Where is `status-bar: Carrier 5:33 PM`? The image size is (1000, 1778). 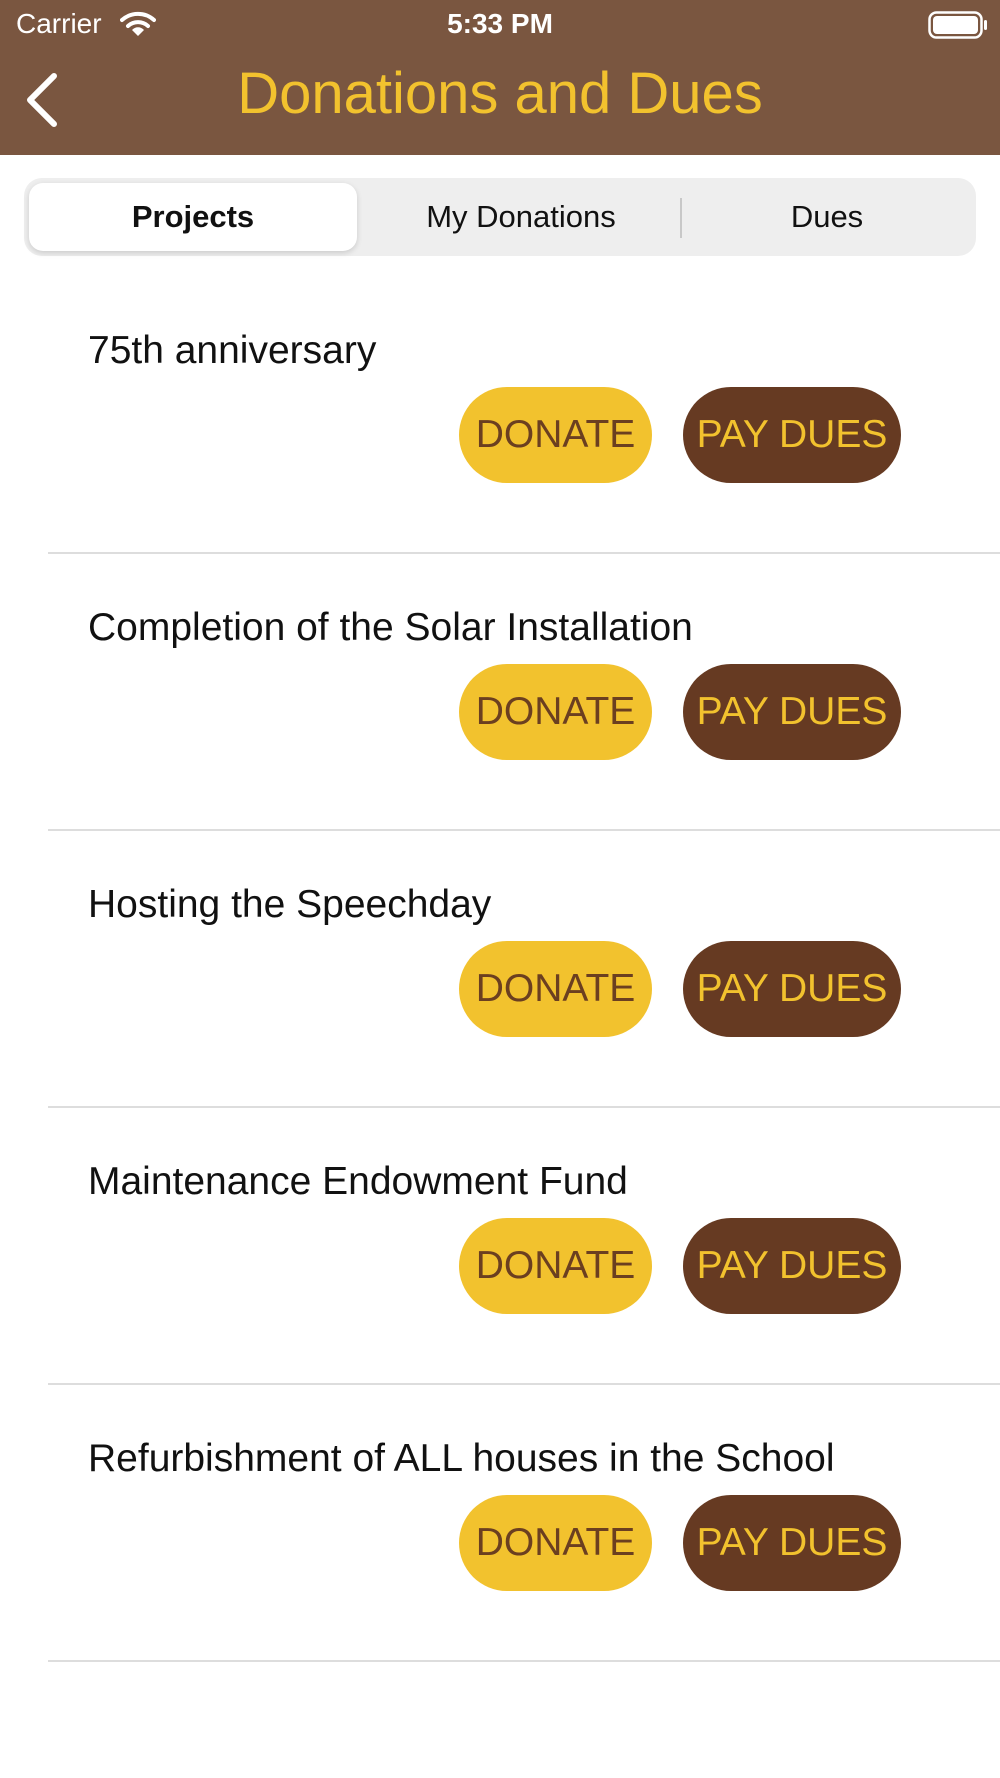
status-bar: Carrier 5:33 PM is located at coordinates (500, 25).